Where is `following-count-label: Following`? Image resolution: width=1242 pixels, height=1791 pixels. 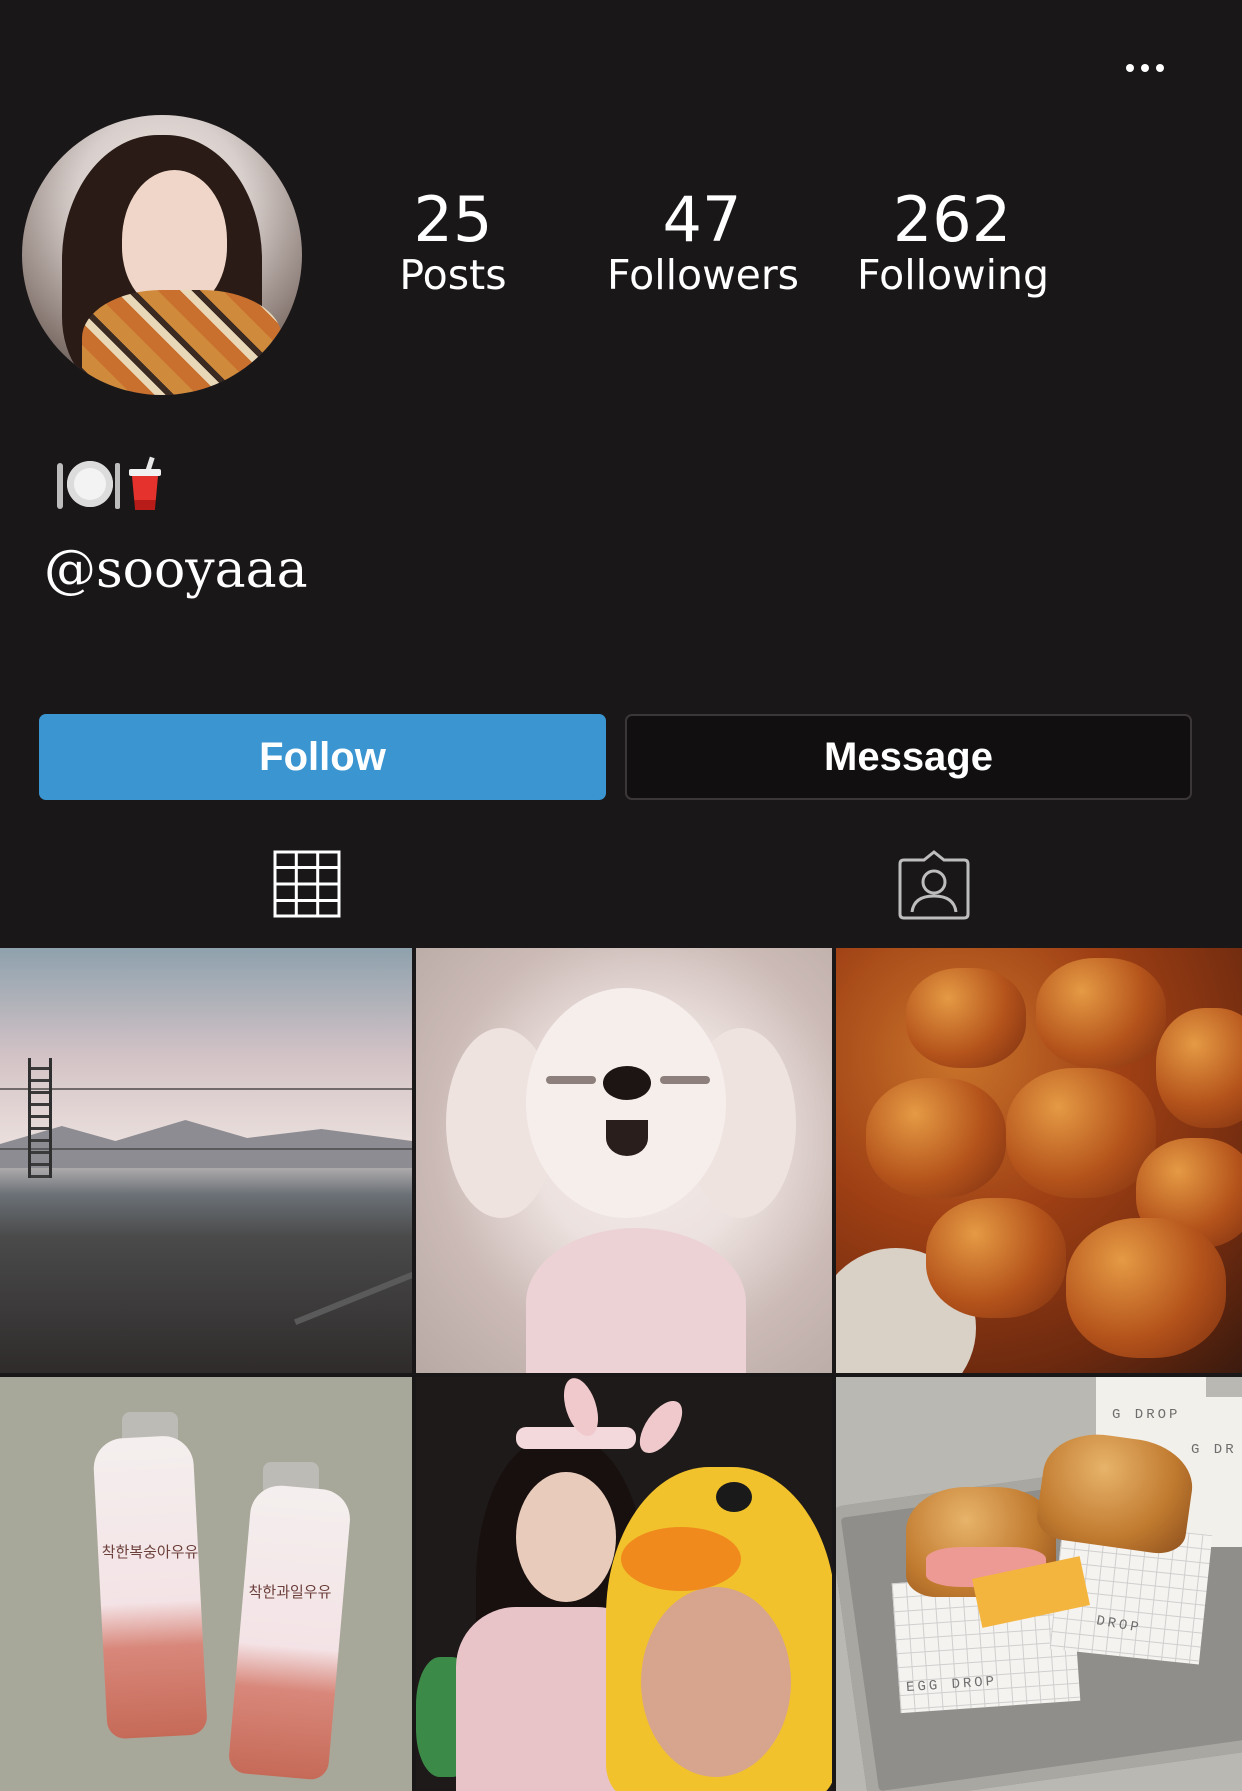 following-count-label: Following is located at coordinates (953, 275).